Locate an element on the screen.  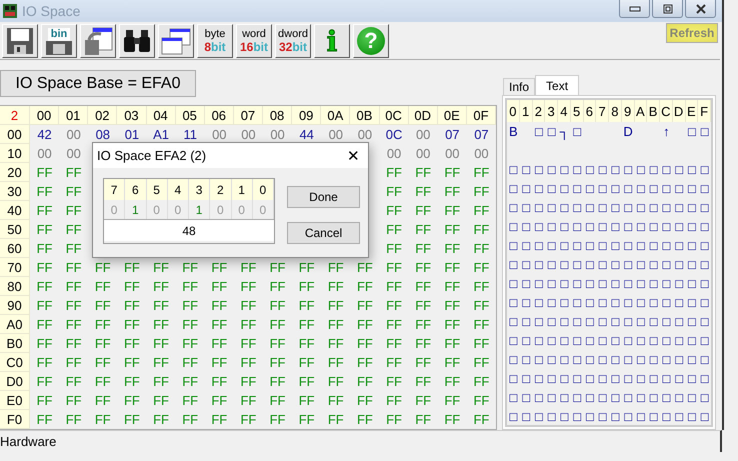
save-binary-button: bin is located at coordinates (59, 41).